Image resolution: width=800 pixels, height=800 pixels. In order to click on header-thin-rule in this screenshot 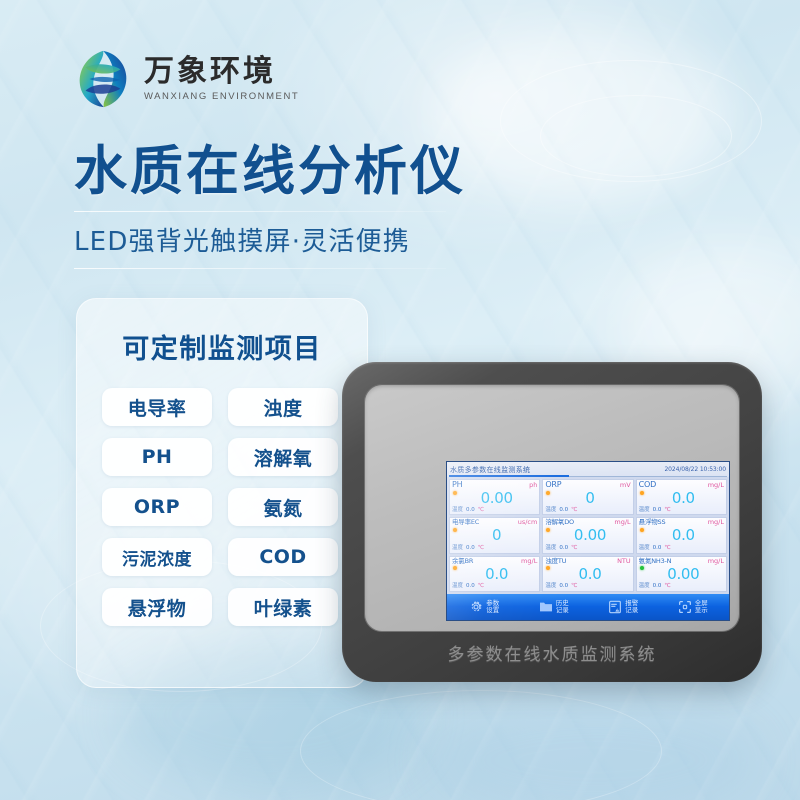, I will do `click(648, 476)`.